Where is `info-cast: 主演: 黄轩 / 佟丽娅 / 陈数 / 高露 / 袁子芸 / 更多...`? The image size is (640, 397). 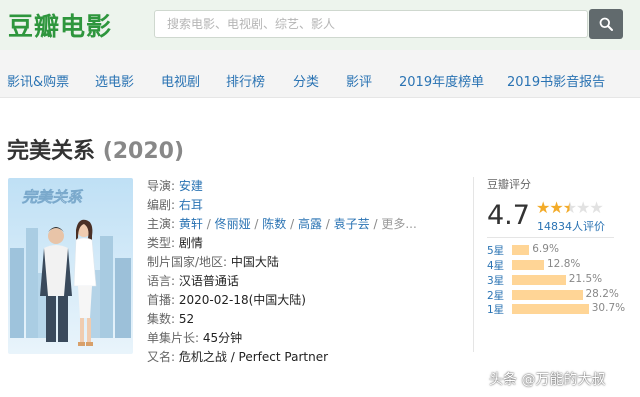
info-cast: 主演: 黄轩 / 佟丽娅 / 陈数 / 高露 / 袁子芸 / 更多... is located at coordinates (282, 224).